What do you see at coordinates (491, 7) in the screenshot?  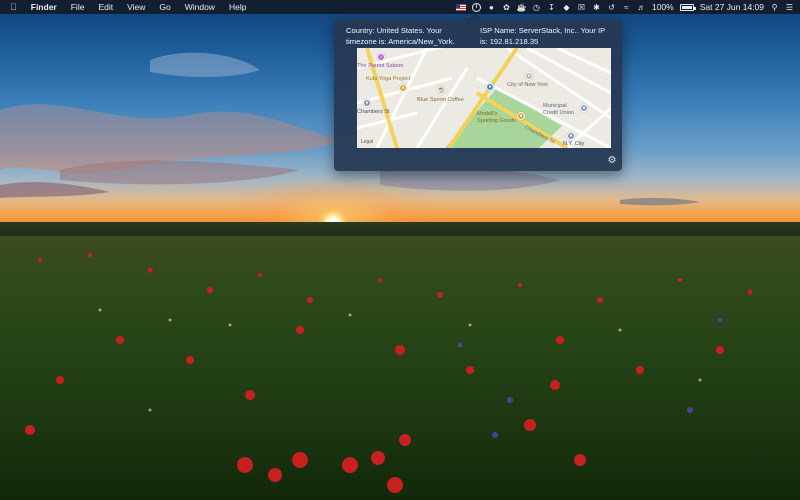 I see `ghost-icon: ●` at bounding box center [491, 7].